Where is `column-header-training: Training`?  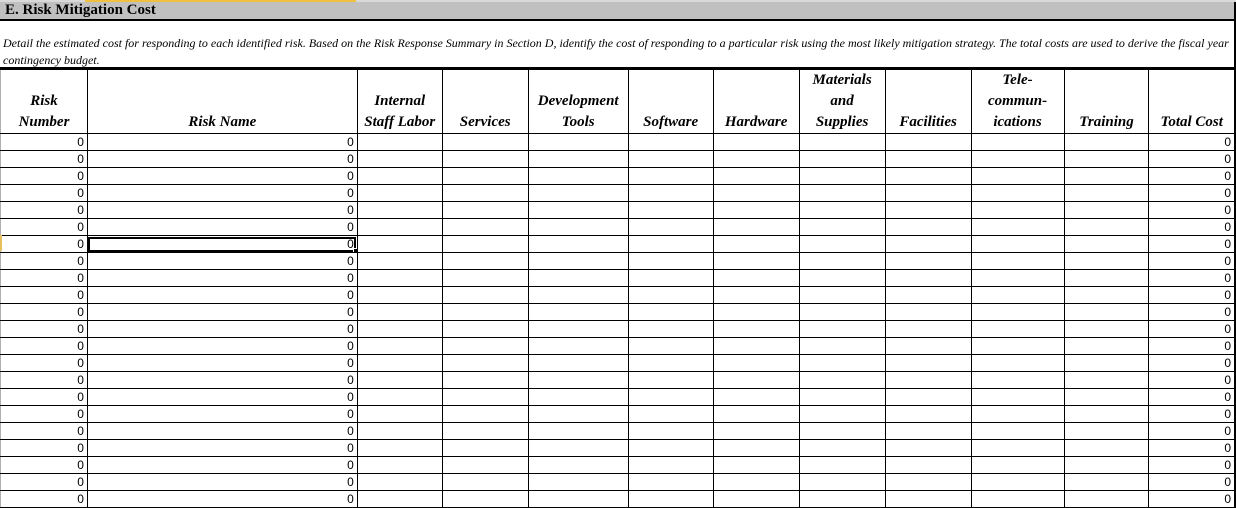 column-header-training: Training is located at coordinates (1106, 101).